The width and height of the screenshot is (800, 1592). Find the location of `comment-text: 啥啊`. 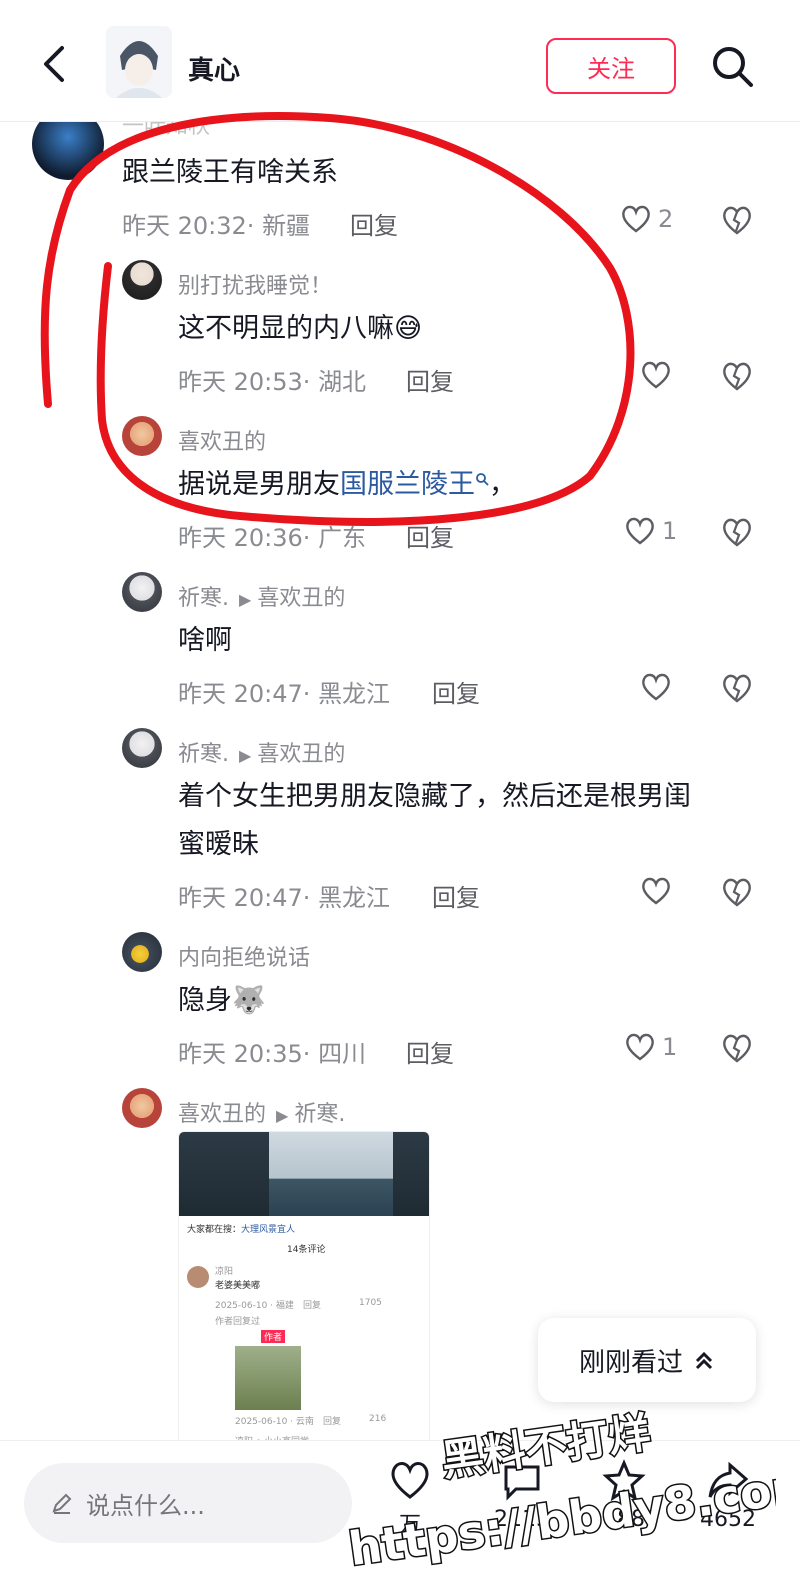

comment-text: 啥啊 is located at coordinates (205, 640).